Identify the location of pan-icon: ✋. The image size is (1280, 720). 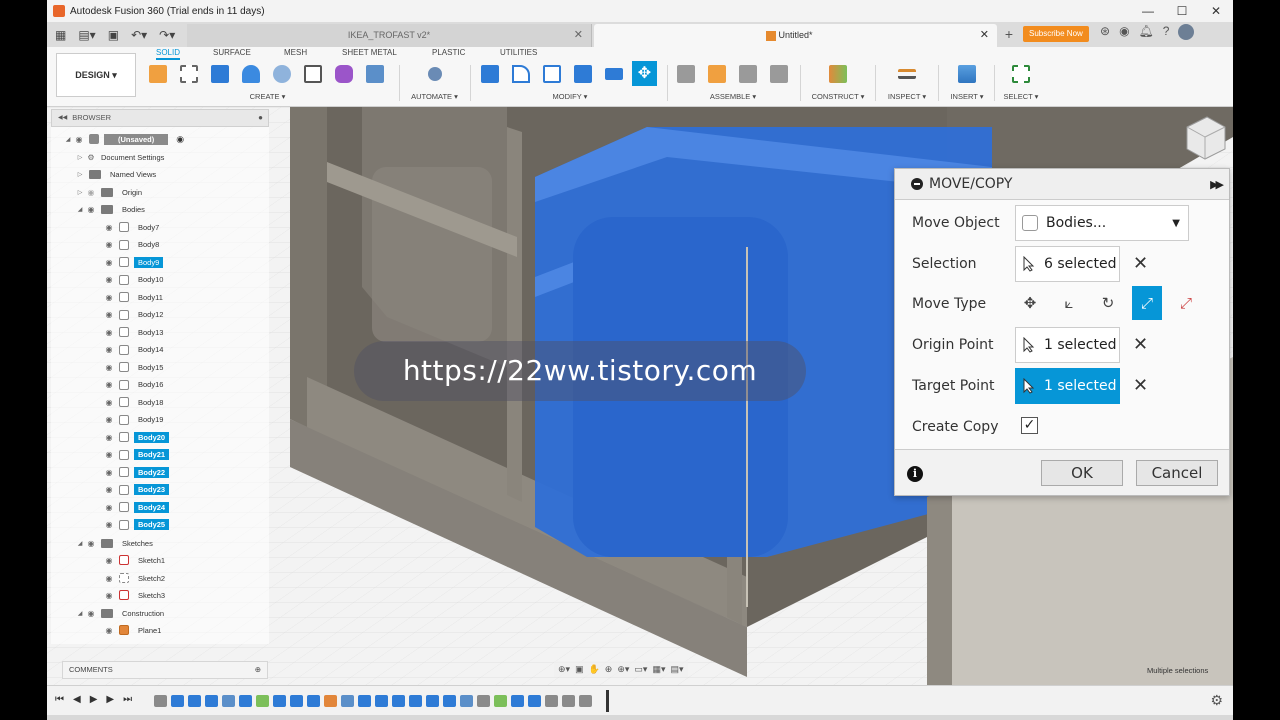
(594, 669).